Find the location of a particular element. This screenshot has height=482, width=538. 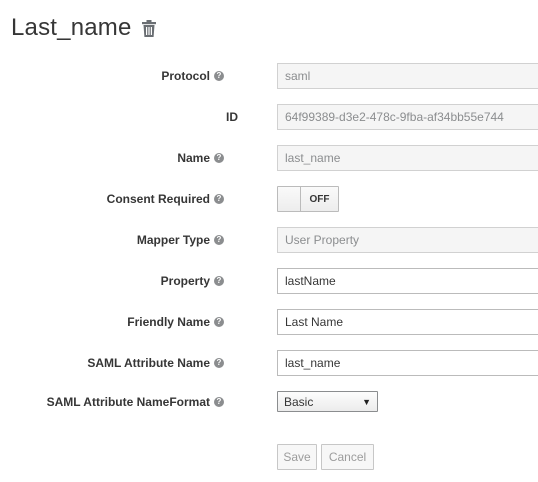

property-label-text: Property is located at coordinates (185, 281).